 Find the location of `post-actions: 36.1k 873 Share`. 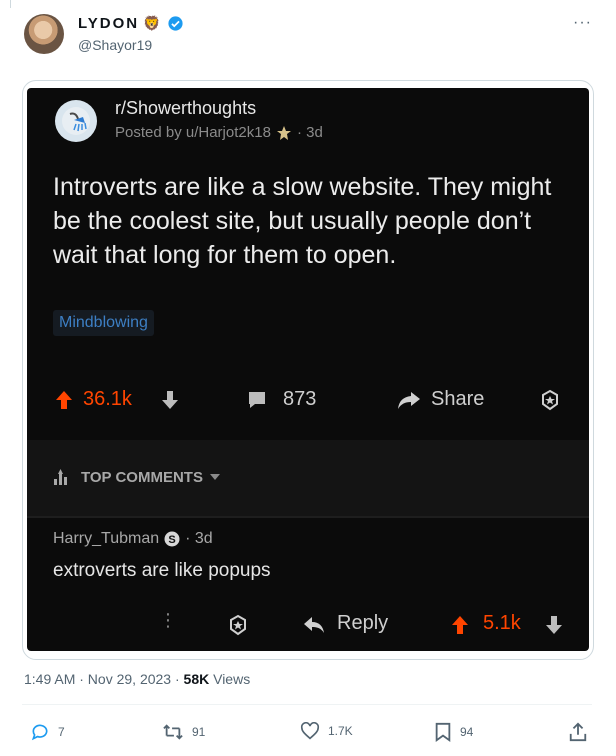

post-actions: 36.1k 873 Share is located at coordinates (308, 400).